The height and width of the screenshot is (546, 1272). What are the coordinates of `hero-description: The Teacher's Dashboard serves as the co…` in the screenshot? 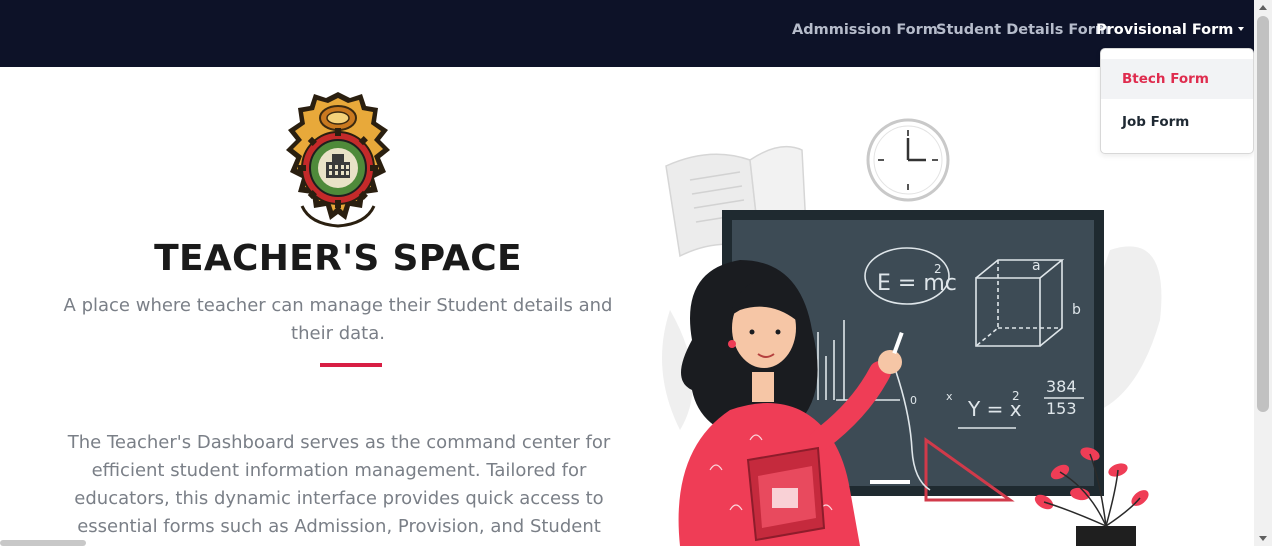 It's located at (339, 489).